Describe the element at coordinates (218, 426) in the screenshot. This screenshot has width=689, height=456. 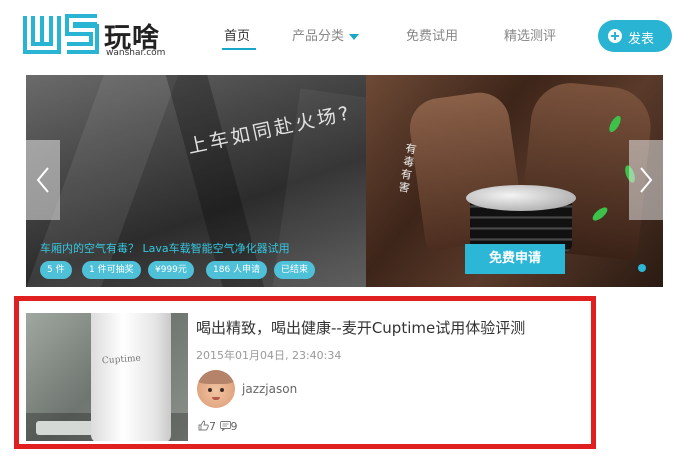
I see `article-stats: 7 9` at that location.